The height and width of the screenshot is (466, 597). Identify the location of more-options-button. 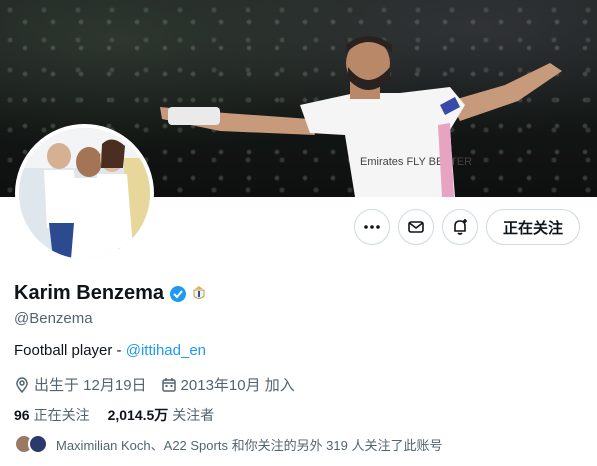
(372, 227).